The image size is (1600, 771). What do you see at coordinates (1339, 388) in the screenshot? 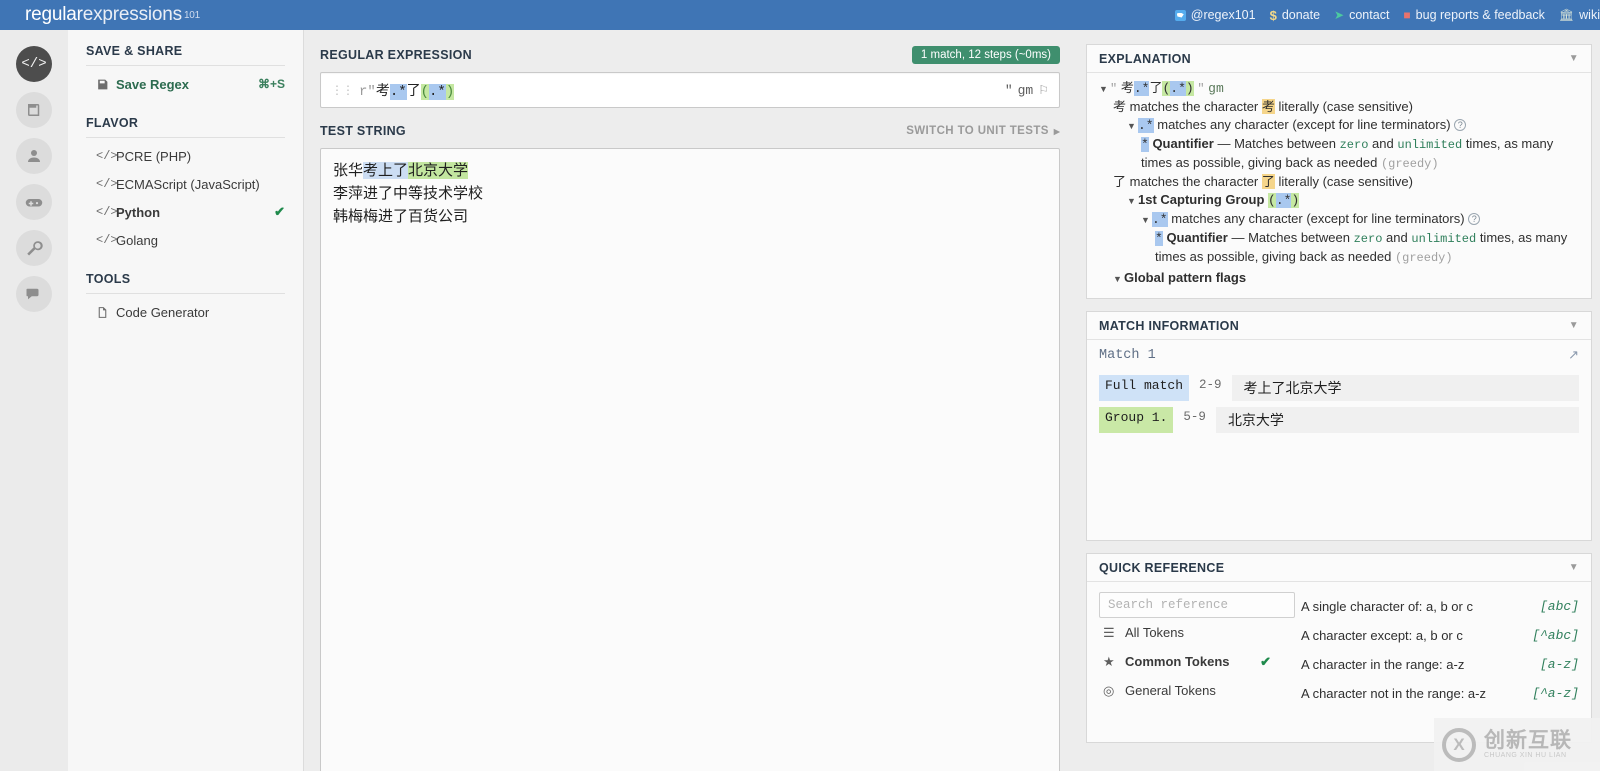
I see `match-row-full: Full match 2-9 考上了北京大学` at bounding box center [1339, 388].